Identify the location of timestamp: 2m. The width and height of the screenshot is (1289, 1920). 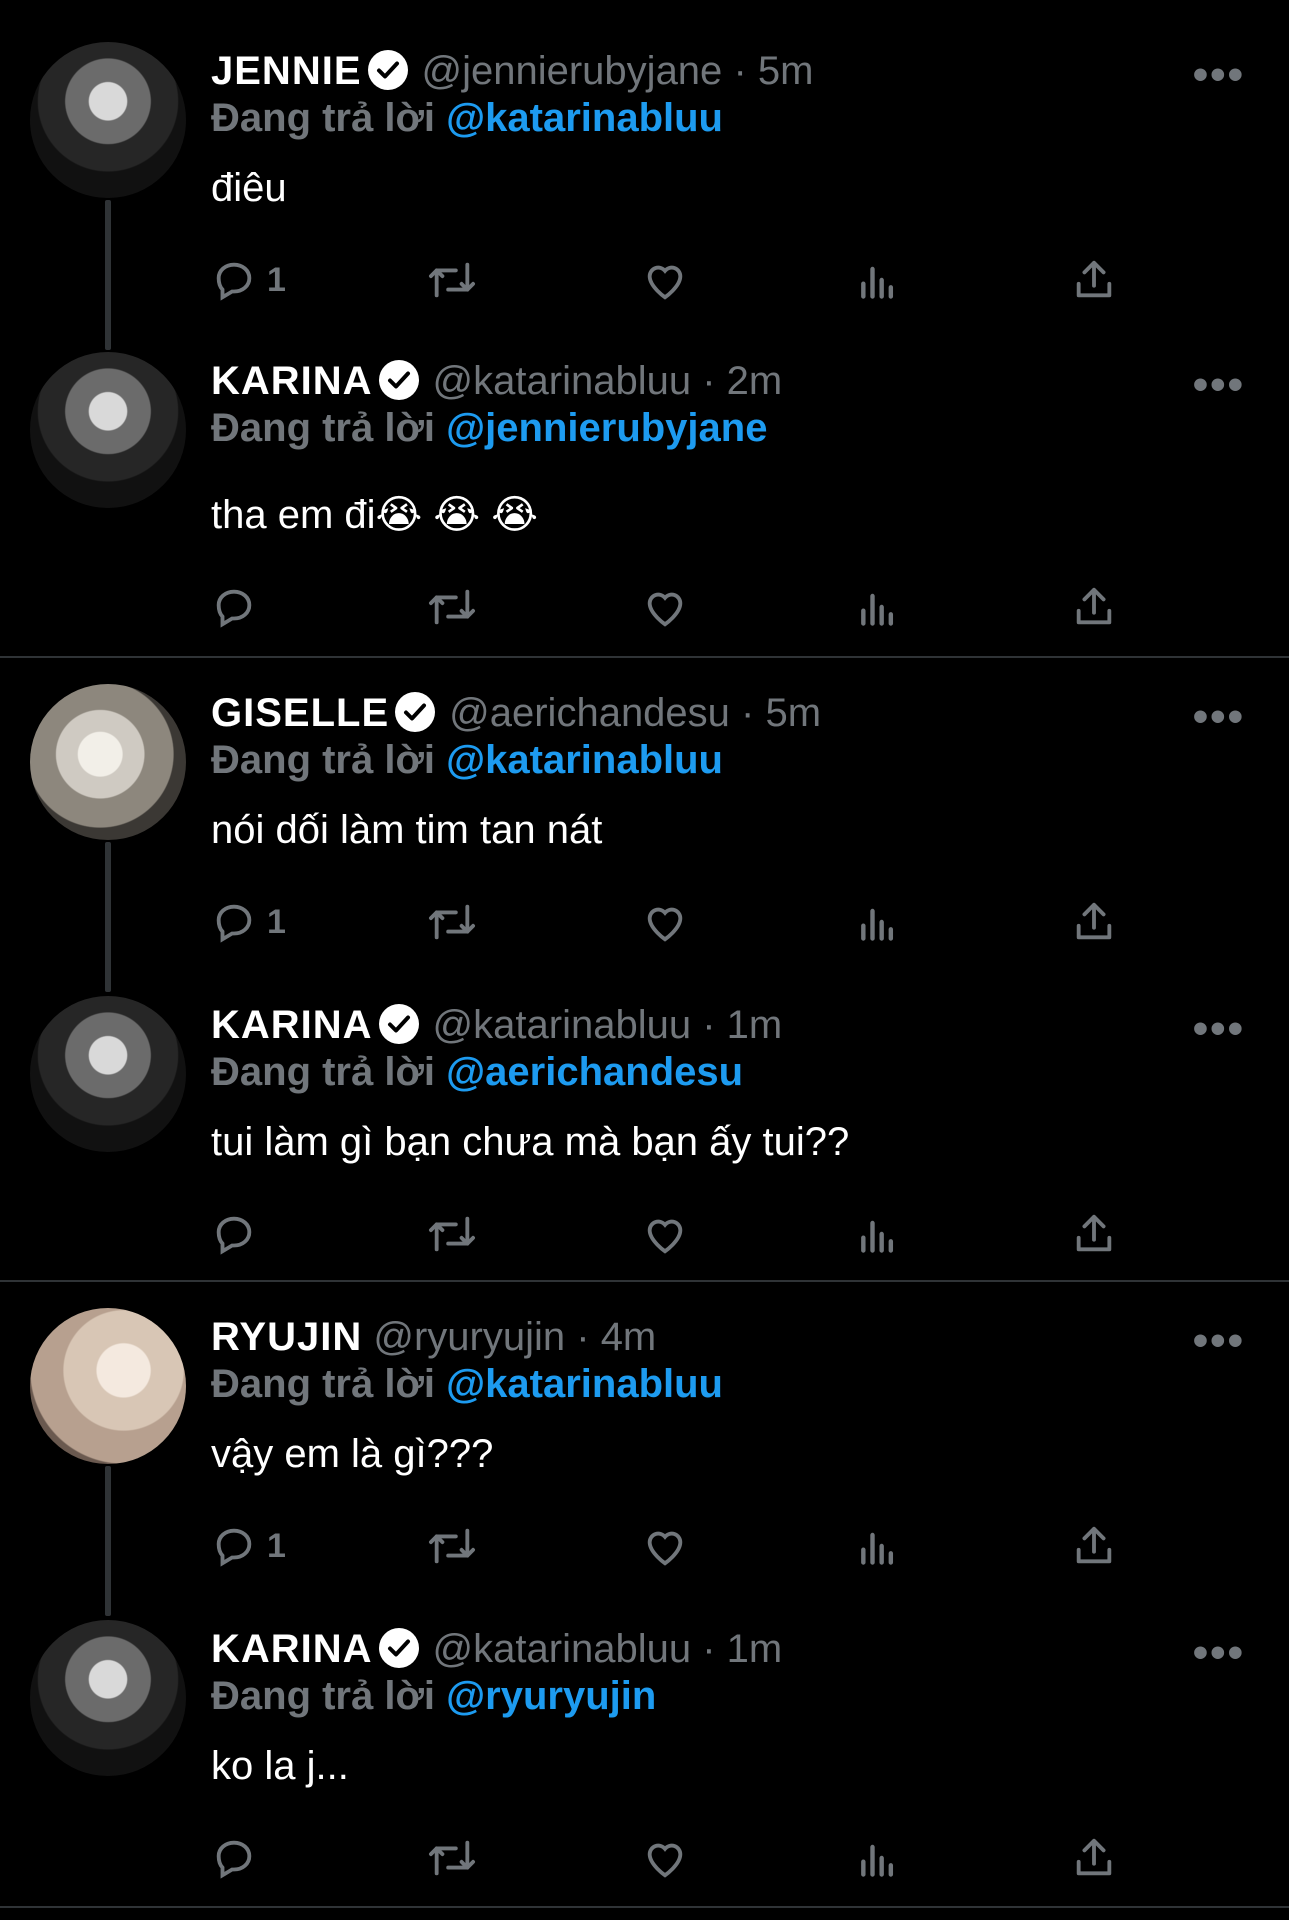
(755, 381).